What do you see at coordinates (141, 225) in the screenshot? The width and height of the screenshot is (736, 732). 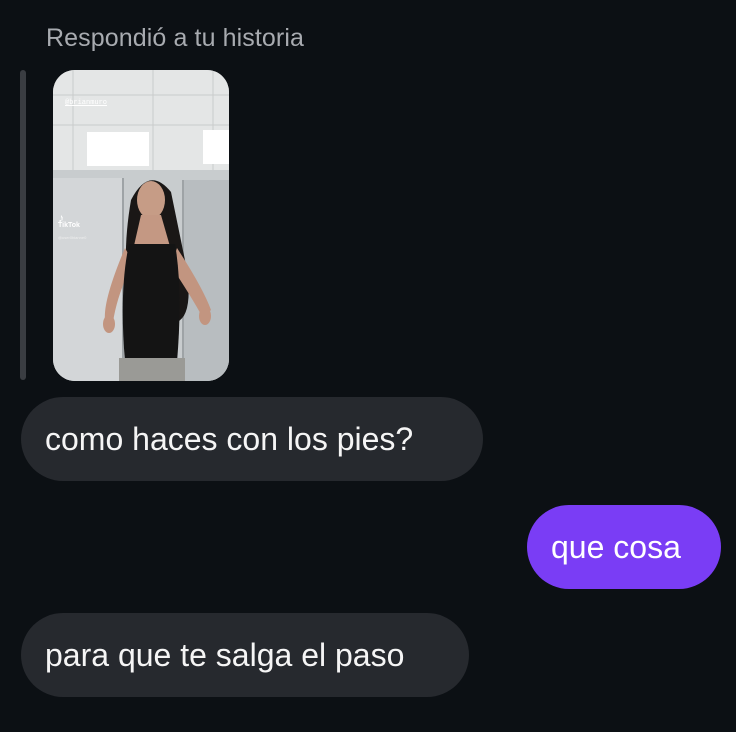 I see `story-thumbnail: @brianmuro ♪ TikTok @user0bianne0` at bounding box center [141, 225].